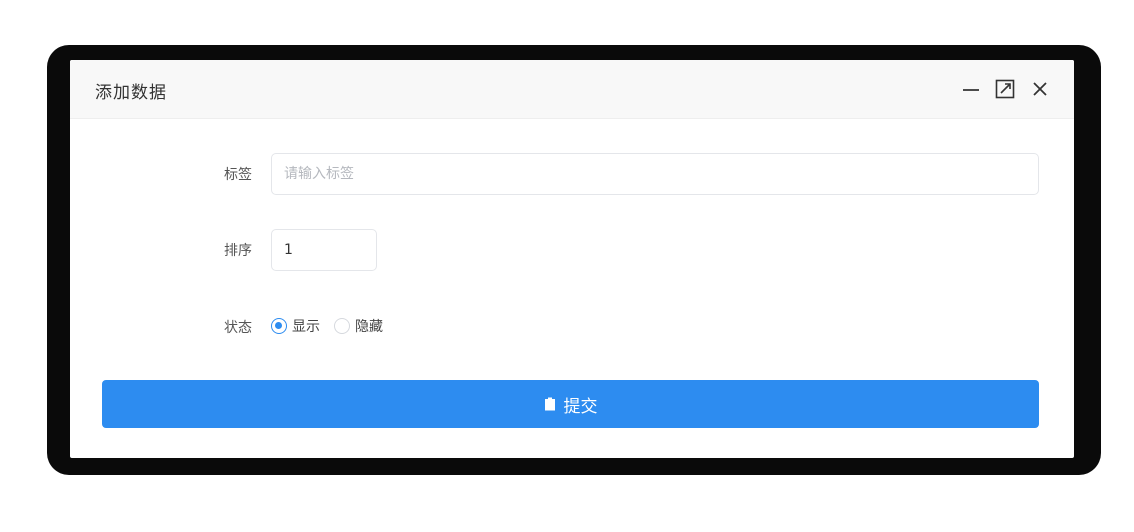  I want to click on status-option-hide-label: 隐藏, so click(369, 327).